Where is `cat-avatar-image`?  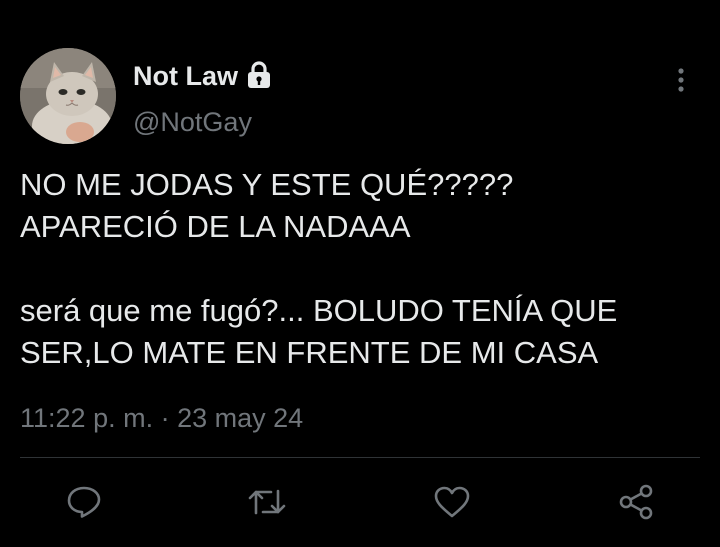
cat-avatar-image is located at coordinates (68, 96).